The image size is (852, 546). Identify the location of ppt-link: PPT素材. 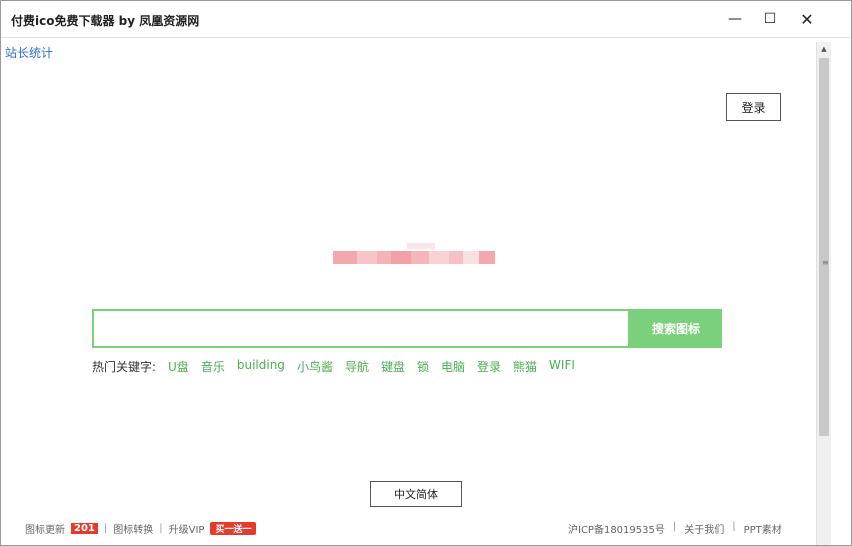
(763, 528).